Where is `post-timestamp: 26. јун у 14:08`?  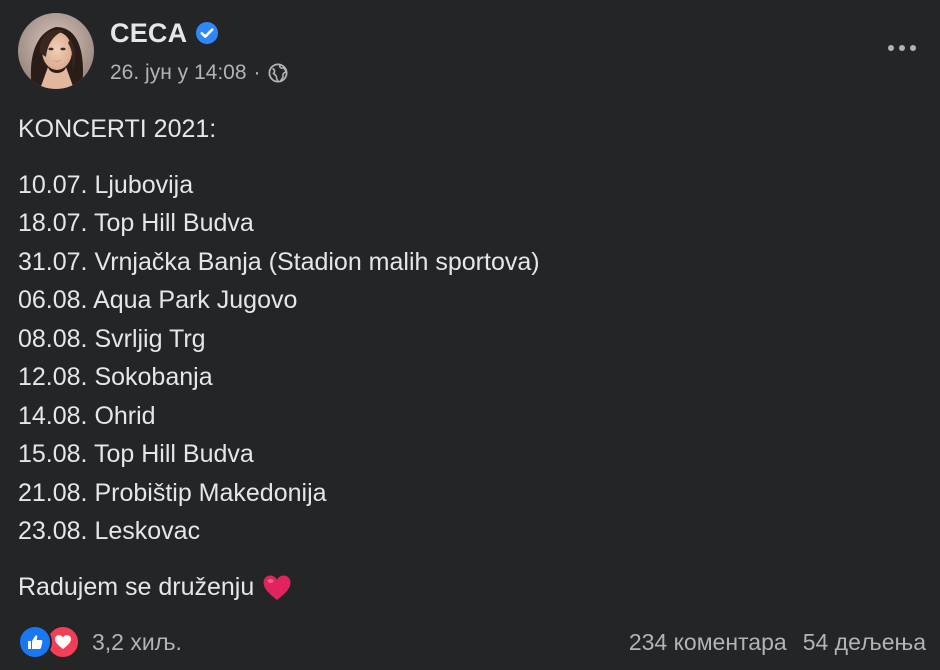
post-timestamp: 26. јун у 14:08 is located at coordinates (178, 73).